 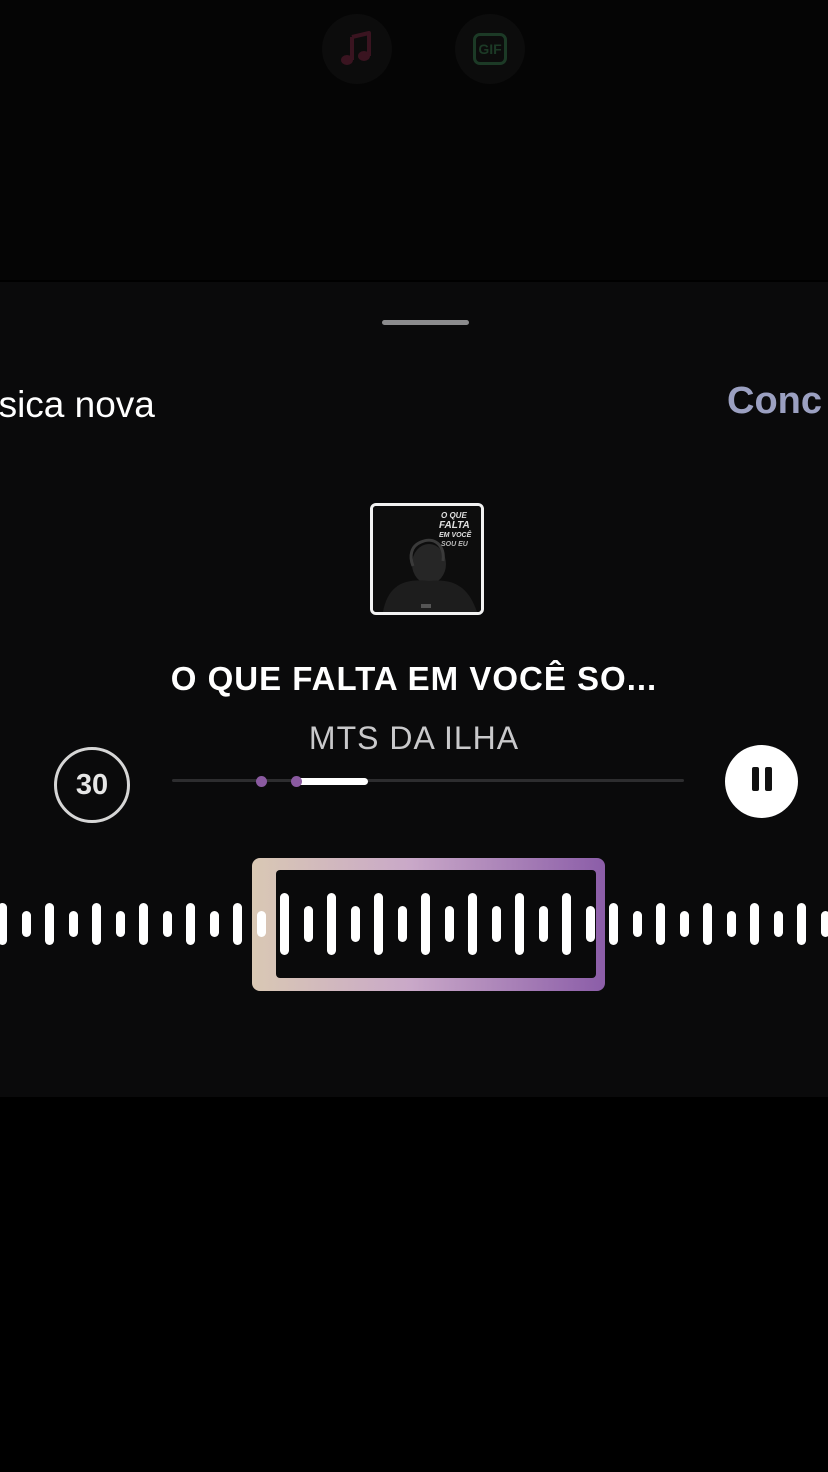 I want to click on music-sticker-button, so click(x=357, y=49).